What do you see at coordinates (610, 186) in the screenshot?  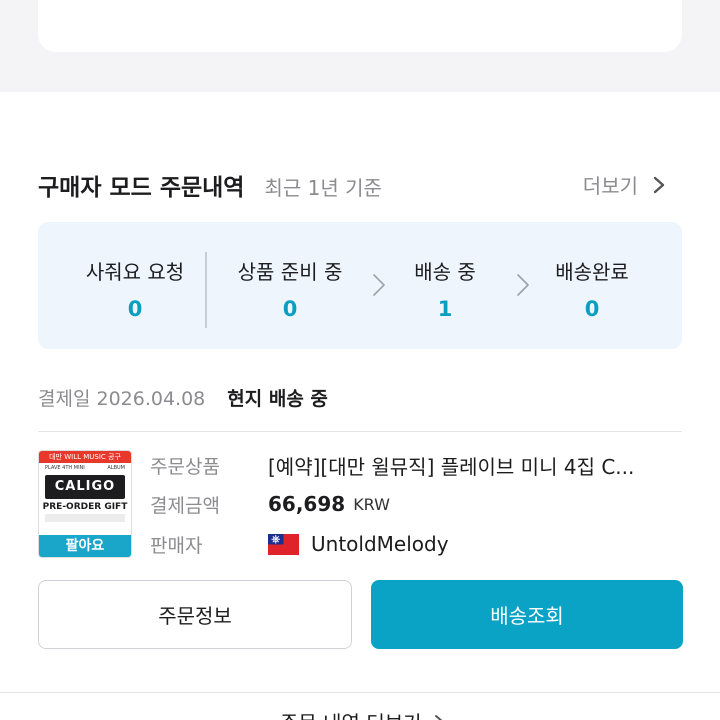 I see `more-label: 더보기` at bounding box center [610, 186].